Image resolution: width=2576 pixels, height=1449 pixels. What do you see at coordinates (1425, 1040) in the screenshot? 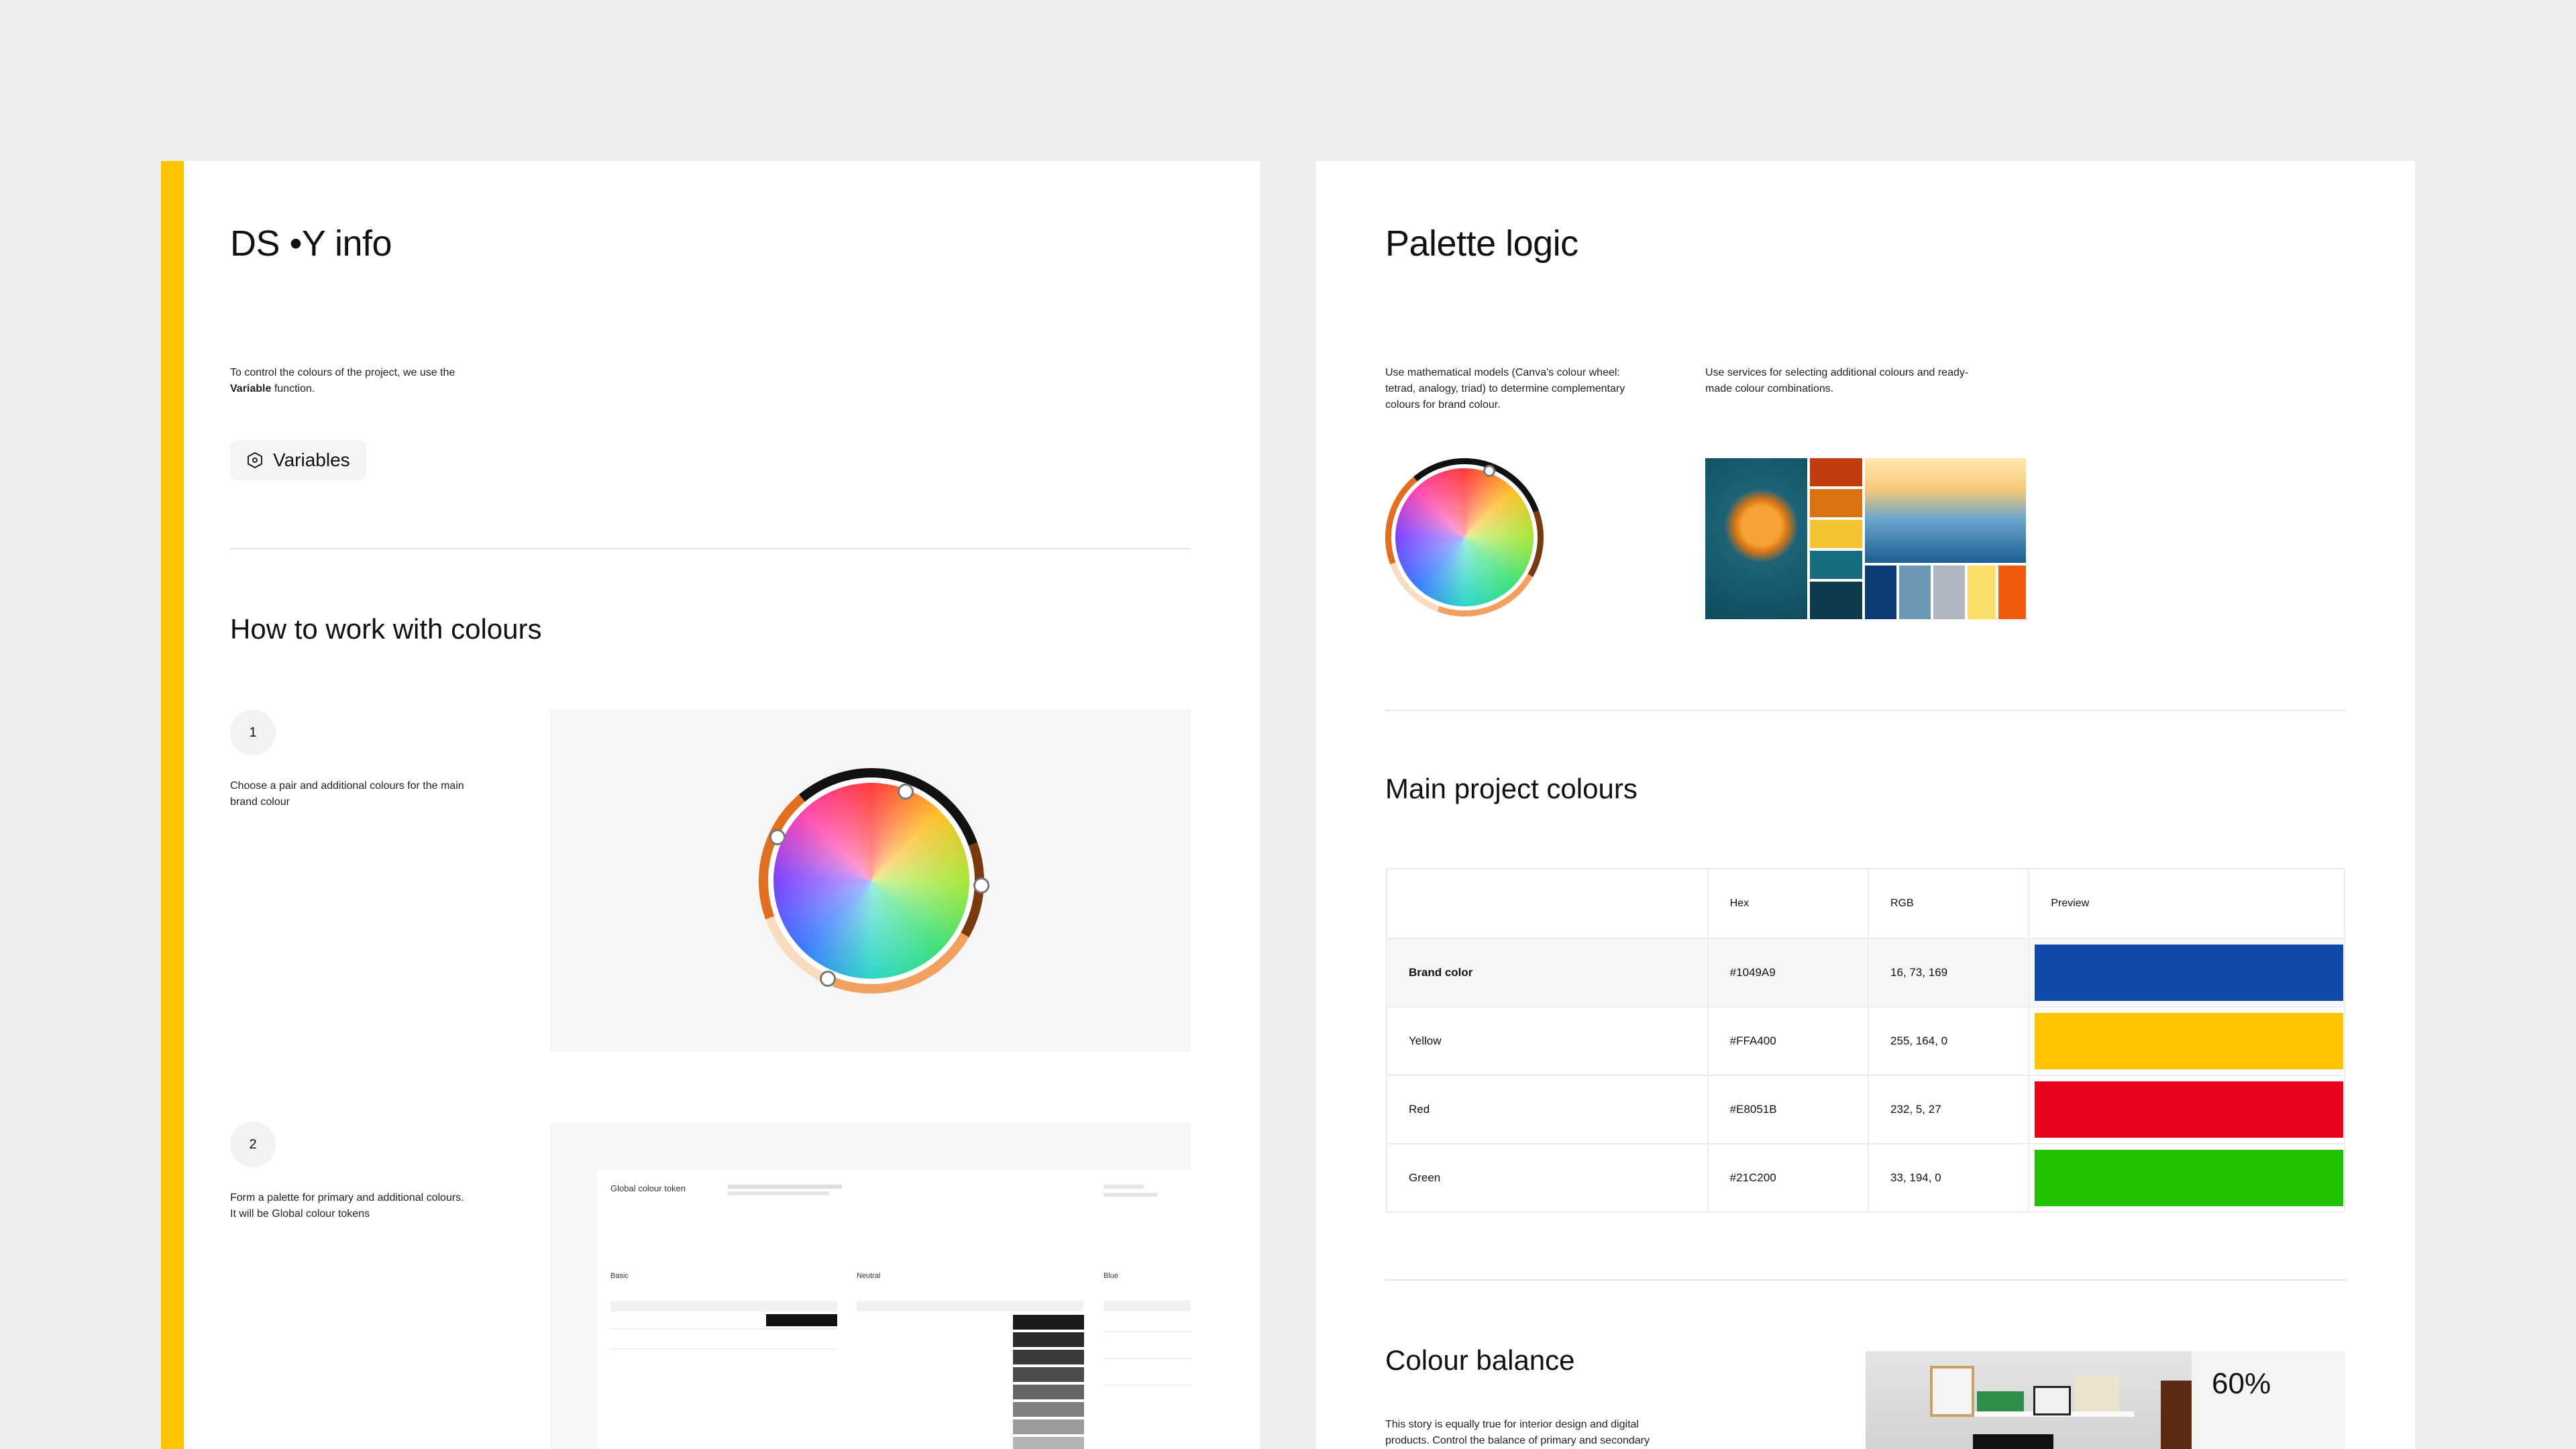
I see `row-name: Yellow` at bounding box center [1425, 1040].